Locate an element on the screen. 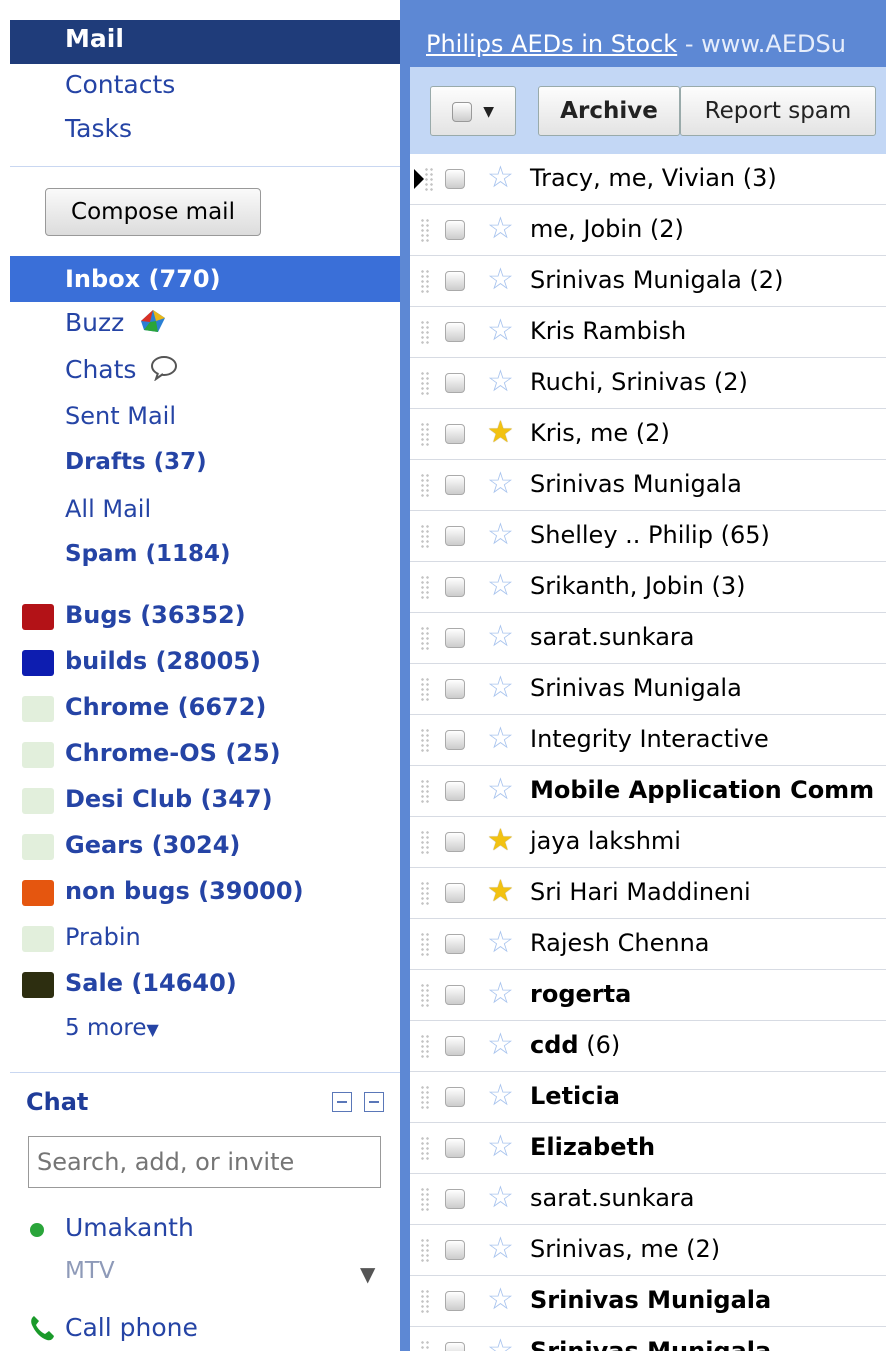  nav-link-tasks: Tasks is located at coordinates (98, 128).